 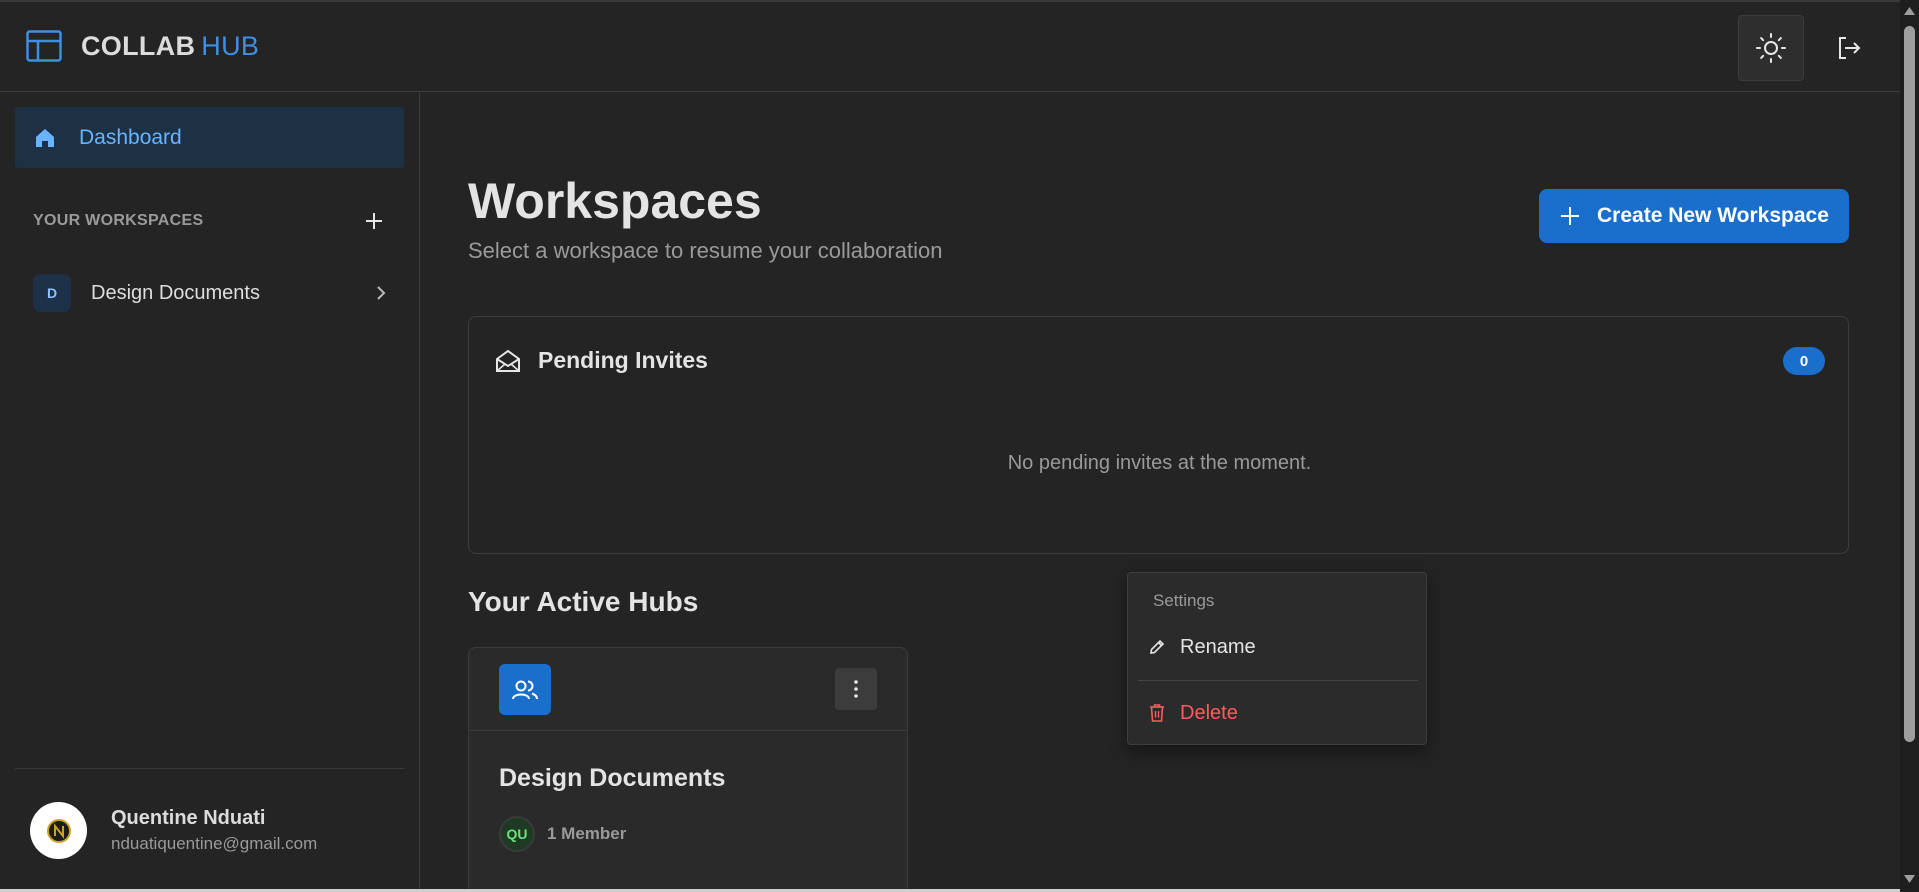 I want to click on hub-context-menu: Settings Rename Delete, so click(x=1277, y=658).